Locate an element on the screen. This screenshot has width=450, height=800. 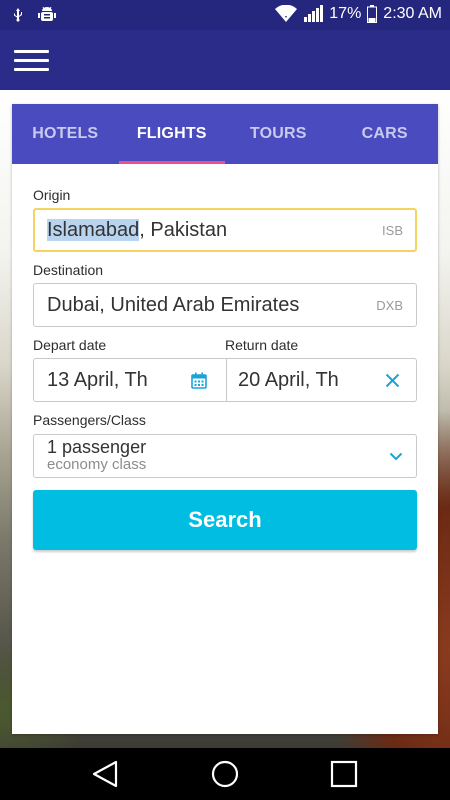
tab-flights: FLIGHTS is located at coordinates (172, 134).